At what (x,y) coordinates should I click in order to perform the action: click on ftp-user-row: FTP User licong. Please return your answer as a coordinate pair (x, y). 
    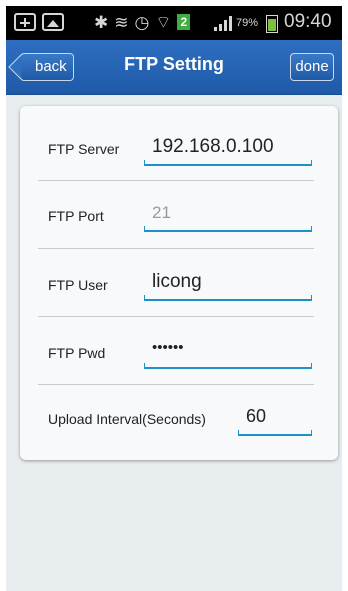
    Looking at the image, I should click on (176, 282).